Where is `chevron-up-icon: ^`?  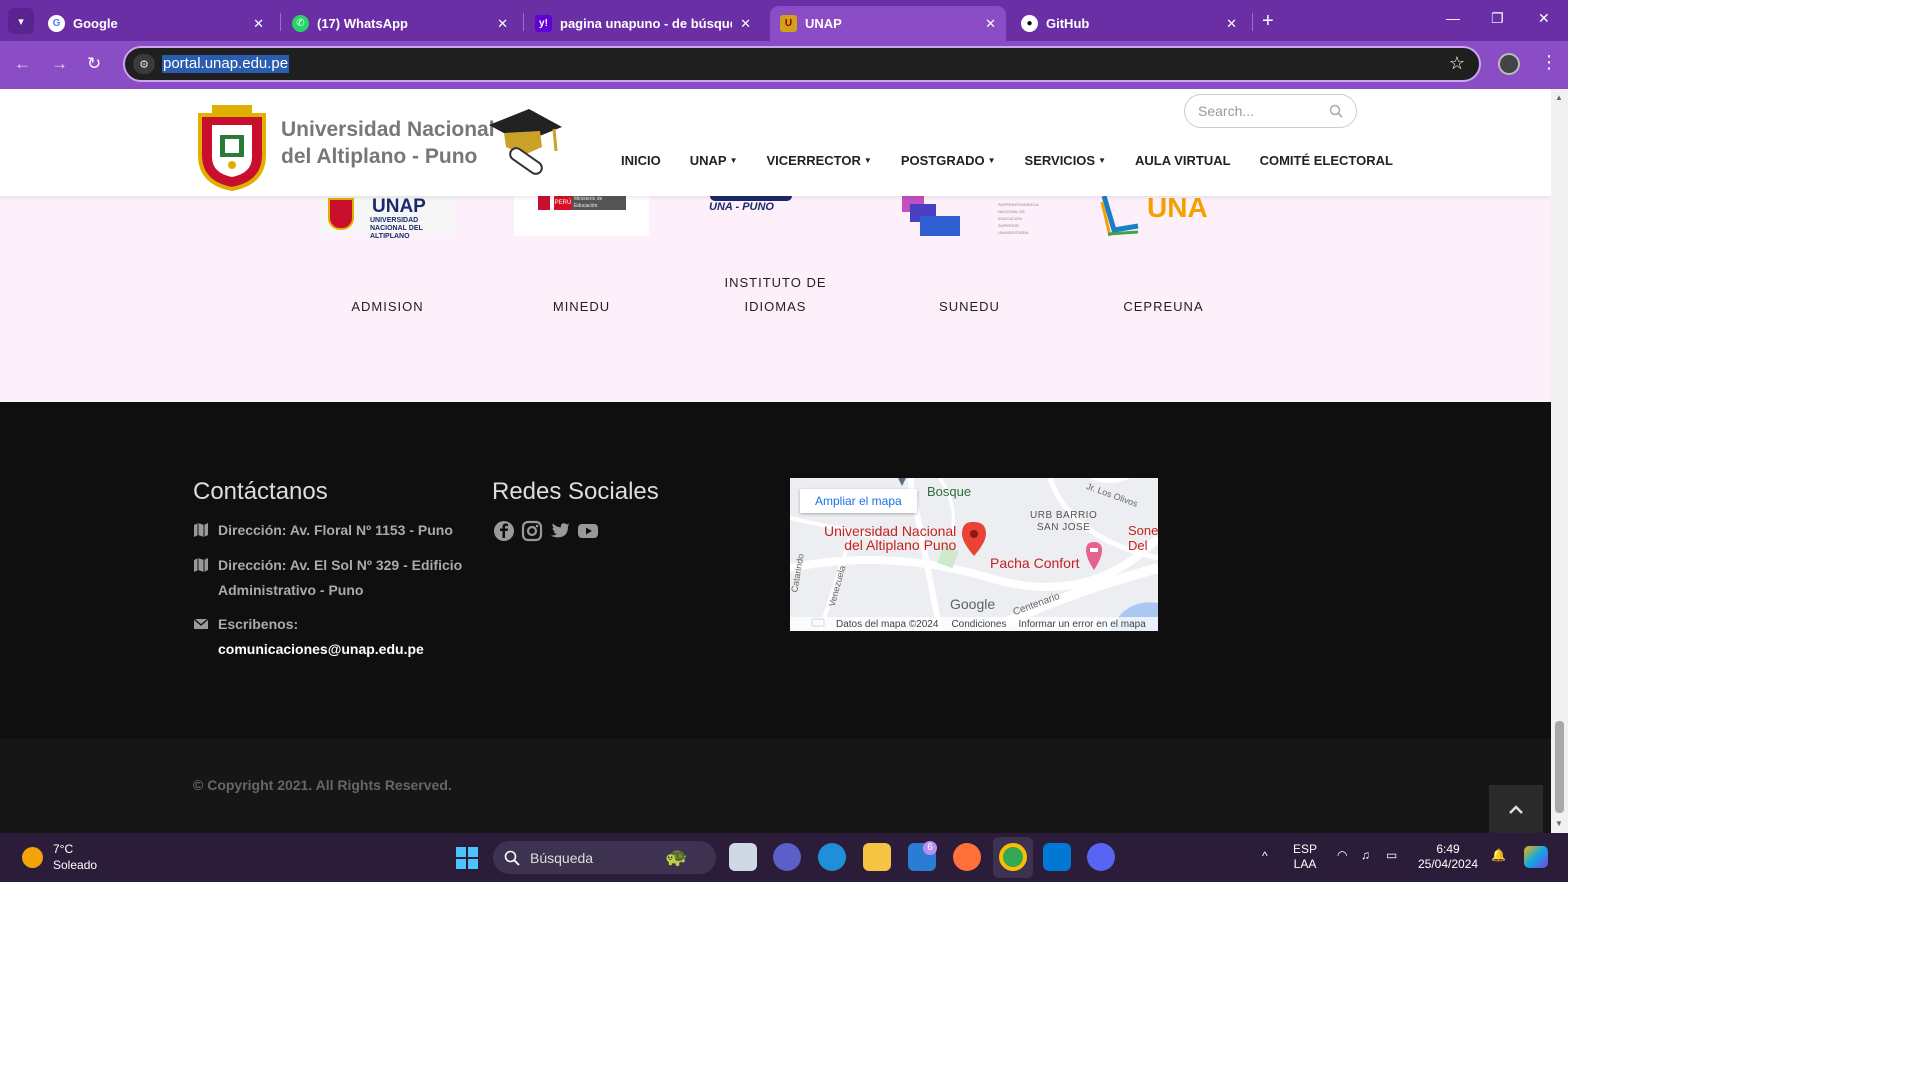
chevron-up-icon: ^ is located at coordinates (1265, 856).